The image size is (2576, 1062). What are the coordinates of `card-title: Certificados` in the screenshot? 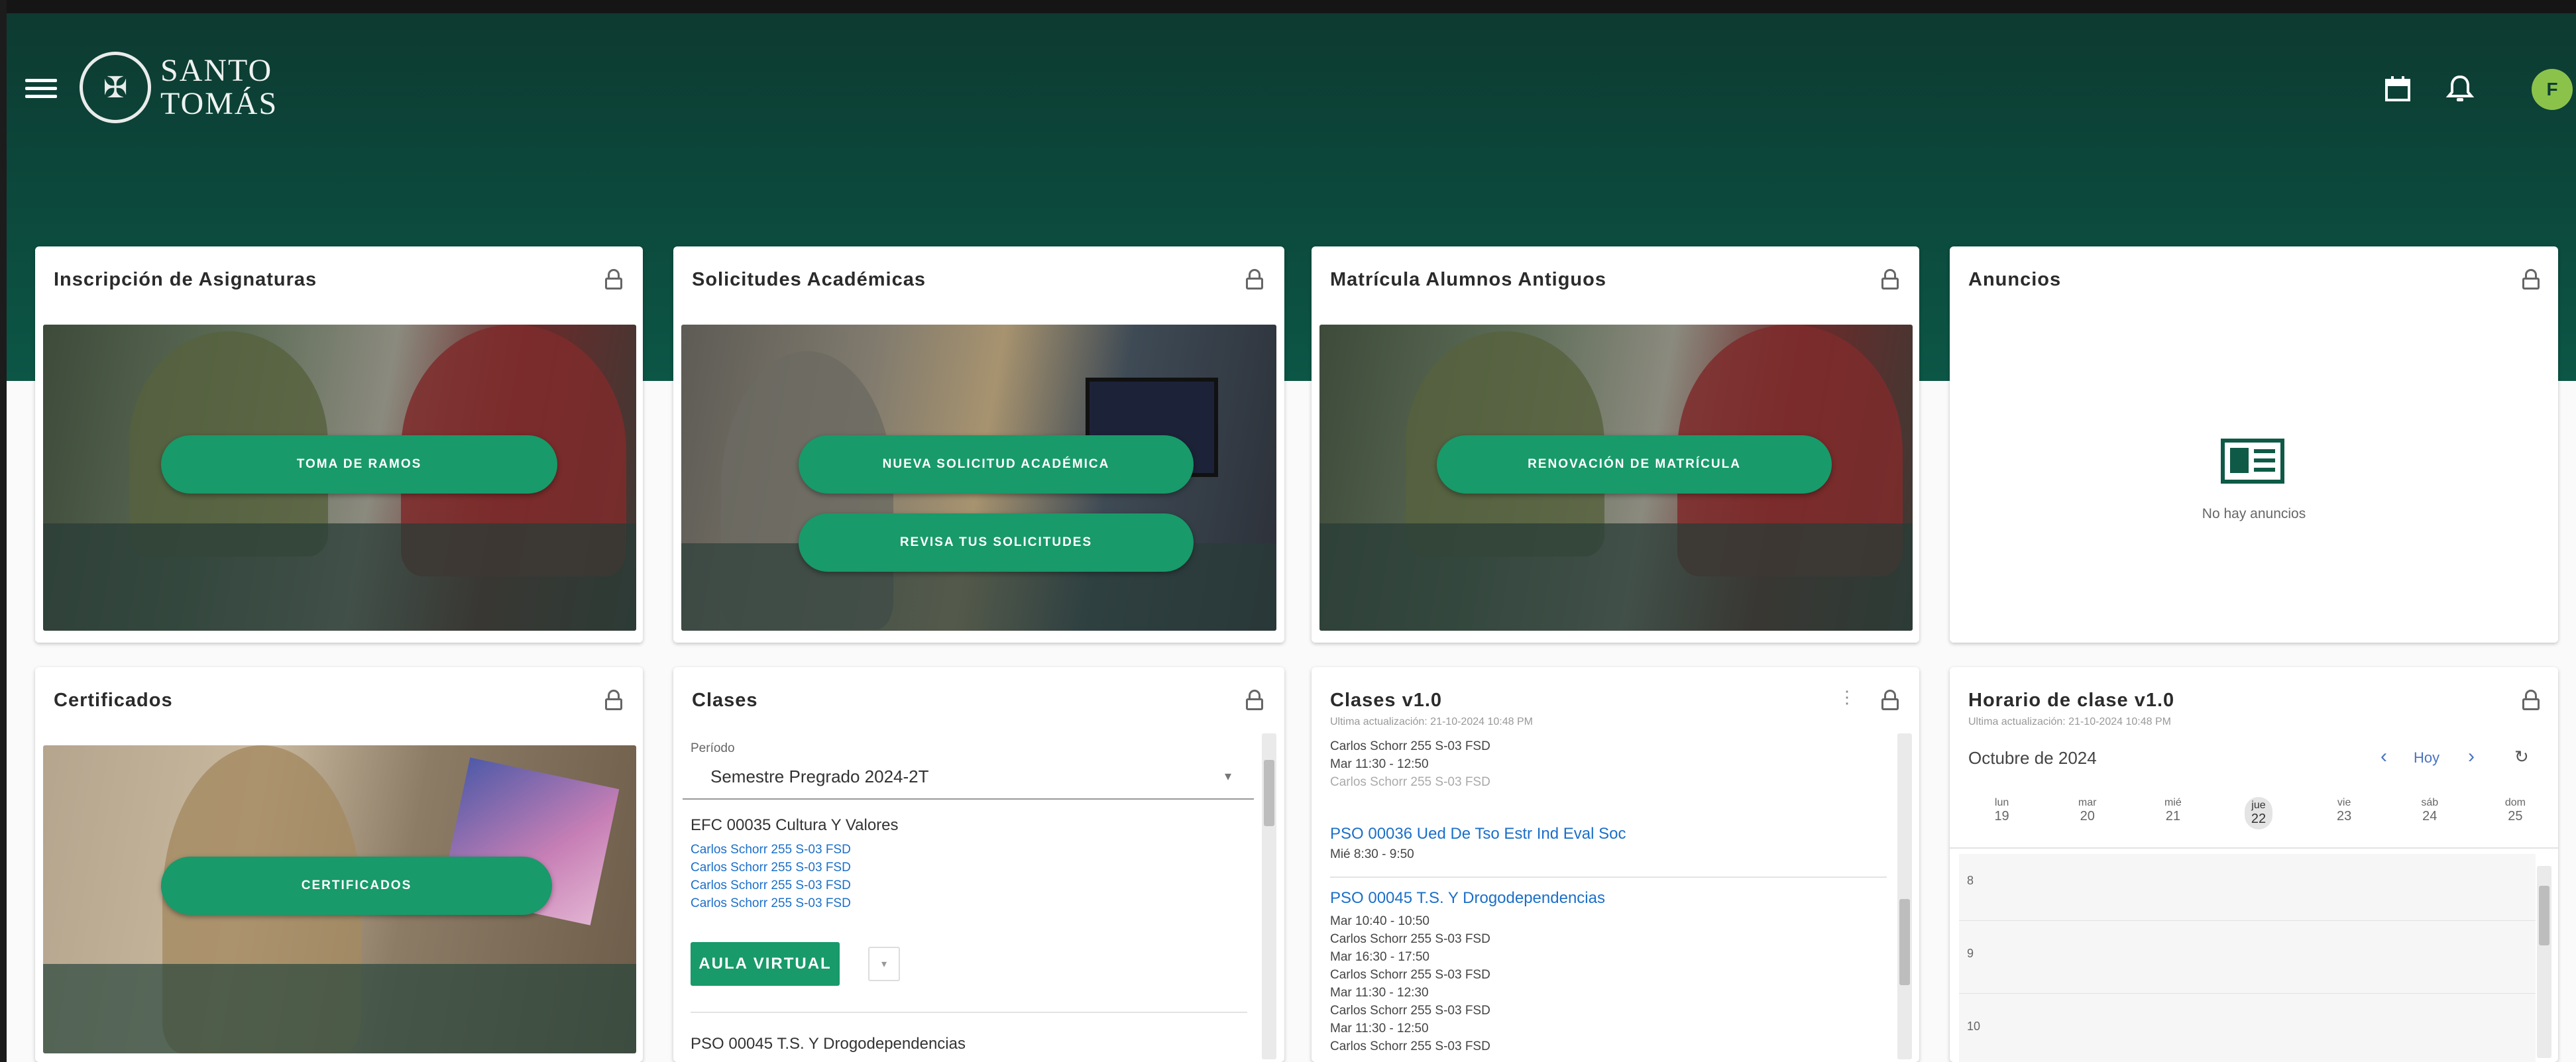 It's located at (114, 701).